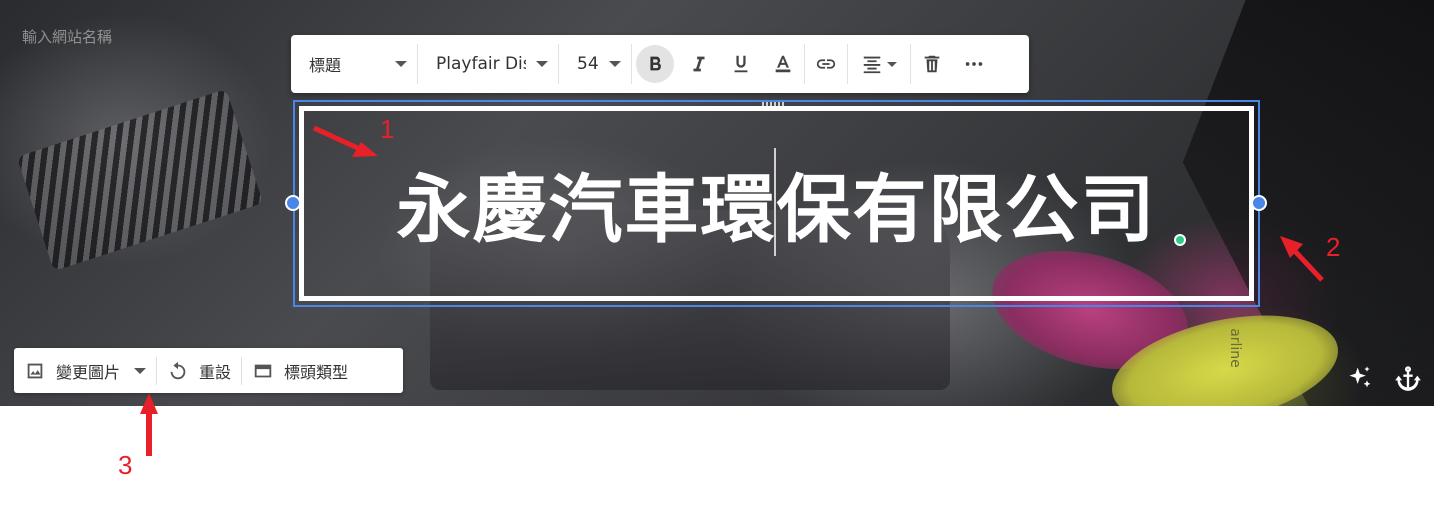  I want to click on link-button, so click(826, 64).